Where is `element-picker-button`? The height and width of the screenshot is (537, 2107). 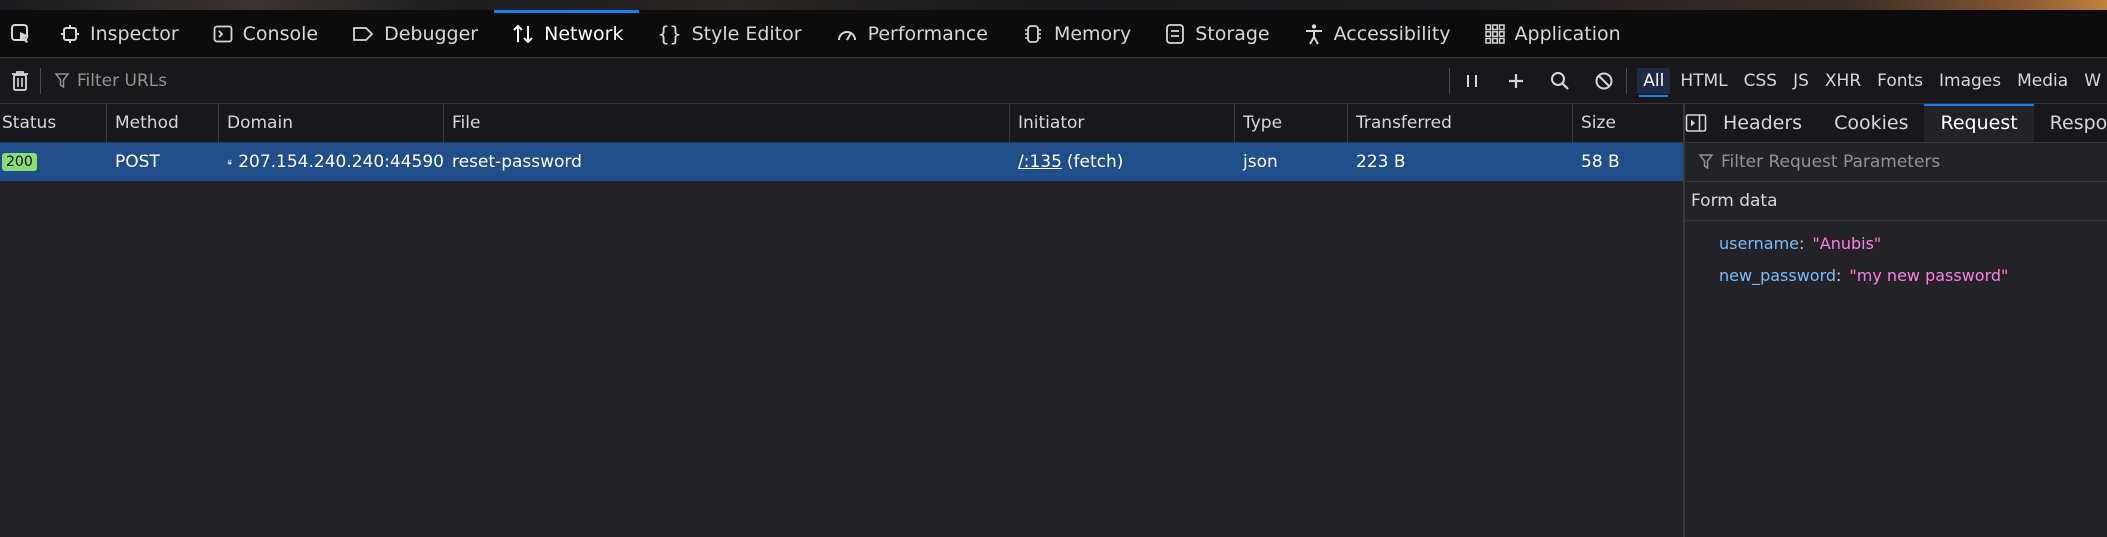
element-picker-button is located at coordinates (21, 33).